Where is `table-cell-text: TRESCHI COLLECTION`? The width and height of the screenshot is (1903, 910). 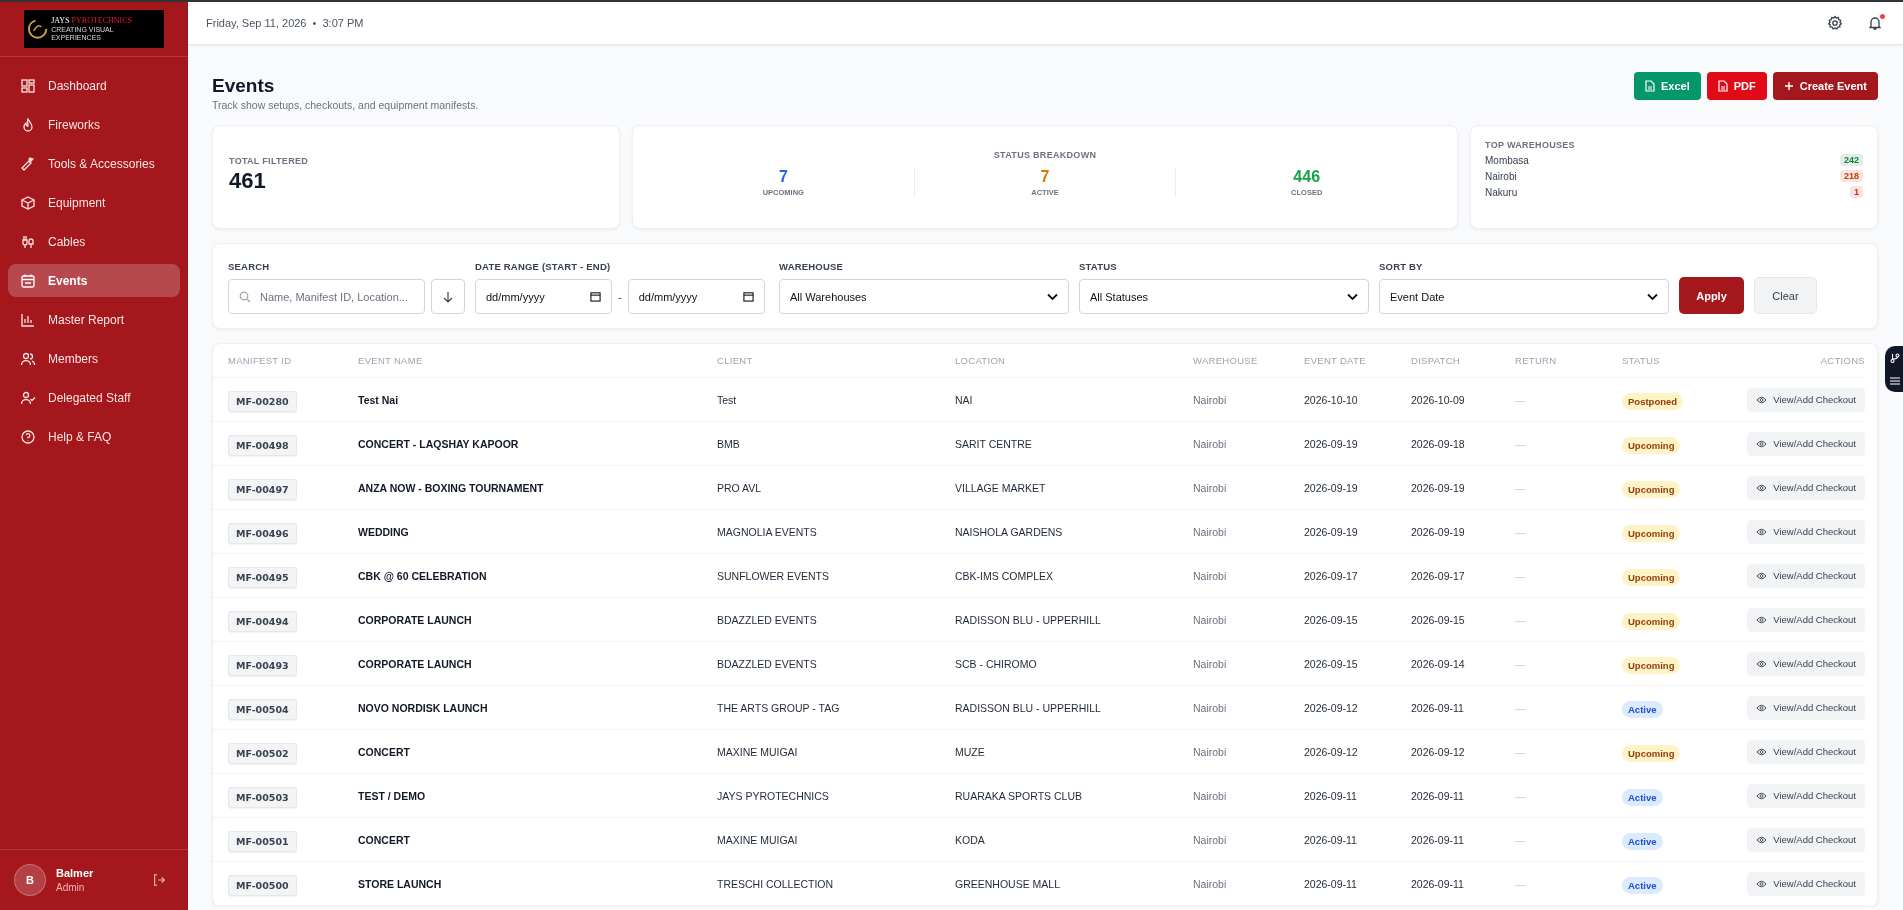
table-cell-text: TRESCHI COLLECTION is located at coordinates (776, 883).